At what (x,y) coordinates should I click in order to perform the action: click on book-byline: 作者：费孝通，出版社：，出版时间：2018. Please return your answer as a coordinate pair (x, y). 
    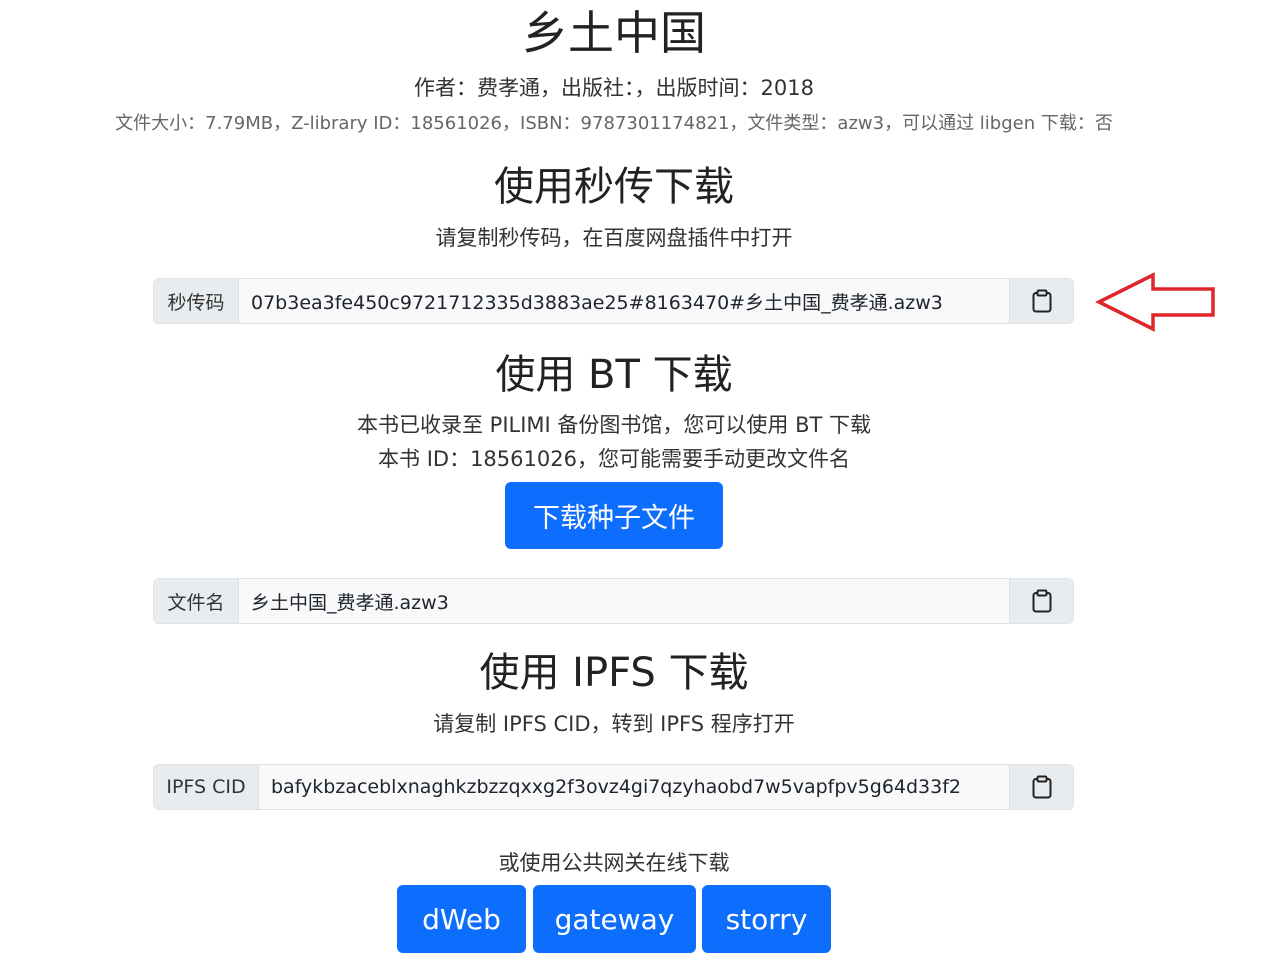
    Looking at the image, I should click on (614, 88).